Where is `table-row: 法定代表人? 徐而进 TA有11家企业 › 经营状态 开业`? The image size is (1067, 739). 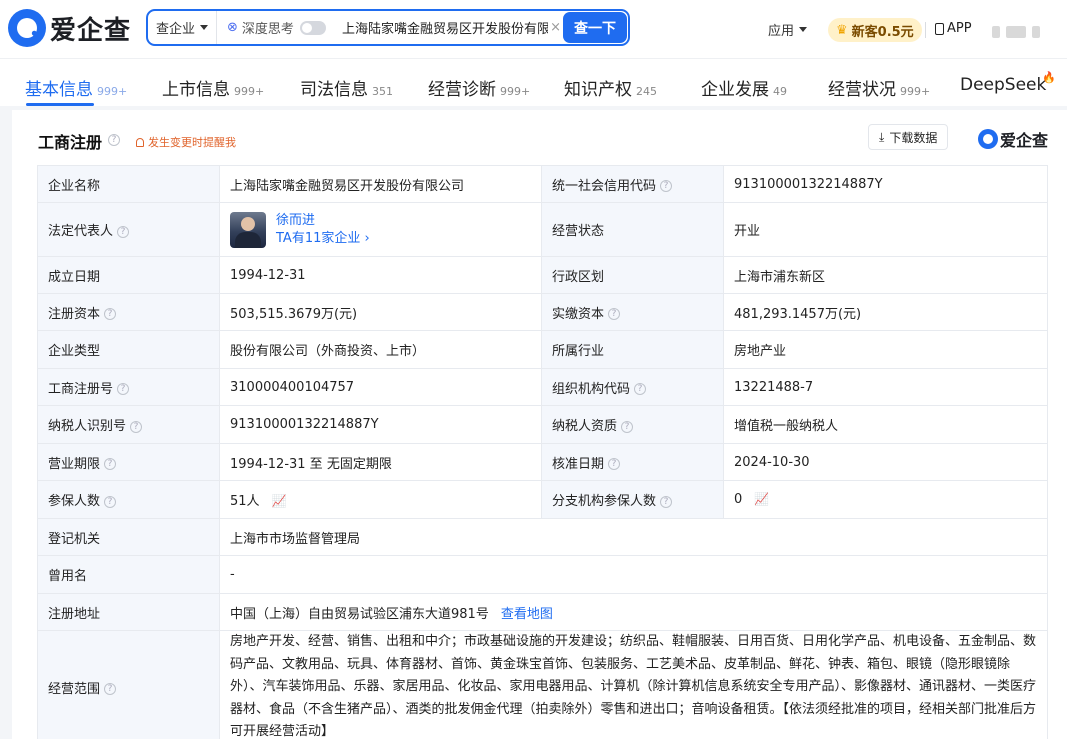 table-row: 法定代表人? 徐而进 TA有11家企业 › 经营状态 开业 is located at coordinates (542, 229).